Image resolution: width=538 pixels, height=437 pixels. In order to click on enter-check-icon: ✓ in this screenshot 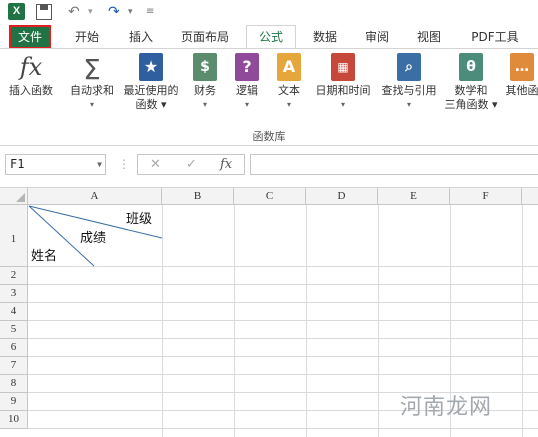, I will do `click(191, 164)`.